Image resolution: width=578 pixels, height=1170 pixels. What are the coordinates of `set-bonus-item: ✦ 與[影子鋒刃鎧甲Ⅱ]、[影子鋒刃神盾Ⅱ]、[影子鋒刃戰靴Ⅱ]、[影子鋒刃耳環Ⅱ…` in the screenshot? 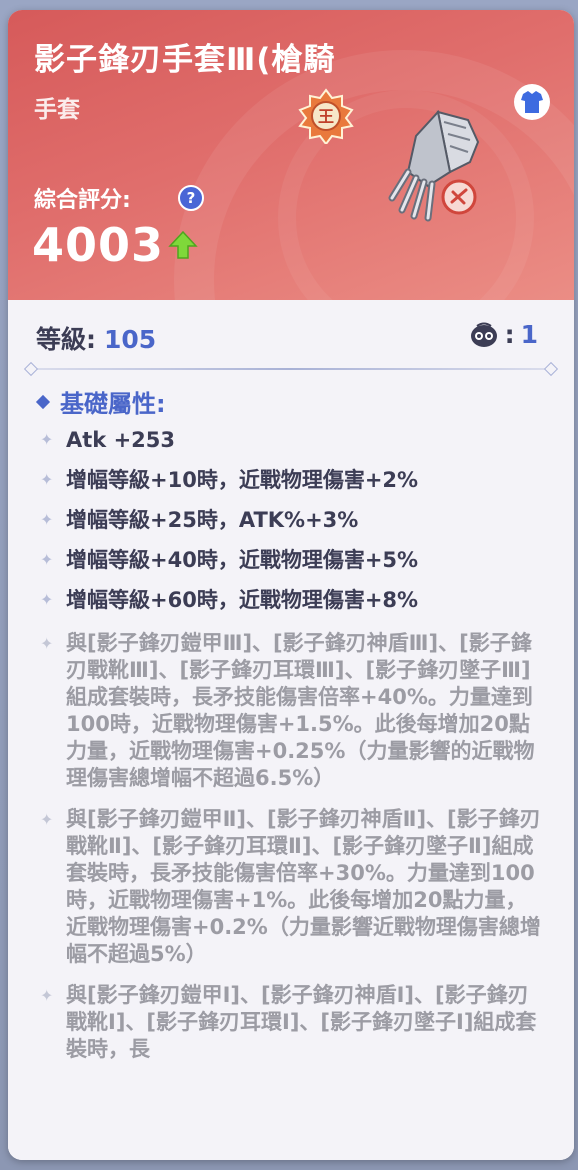 It's located at (292, 887).